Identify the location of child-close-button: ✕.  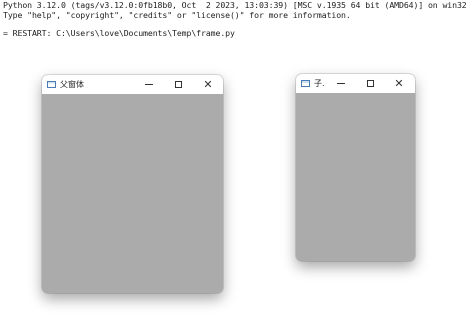
(399, 83).